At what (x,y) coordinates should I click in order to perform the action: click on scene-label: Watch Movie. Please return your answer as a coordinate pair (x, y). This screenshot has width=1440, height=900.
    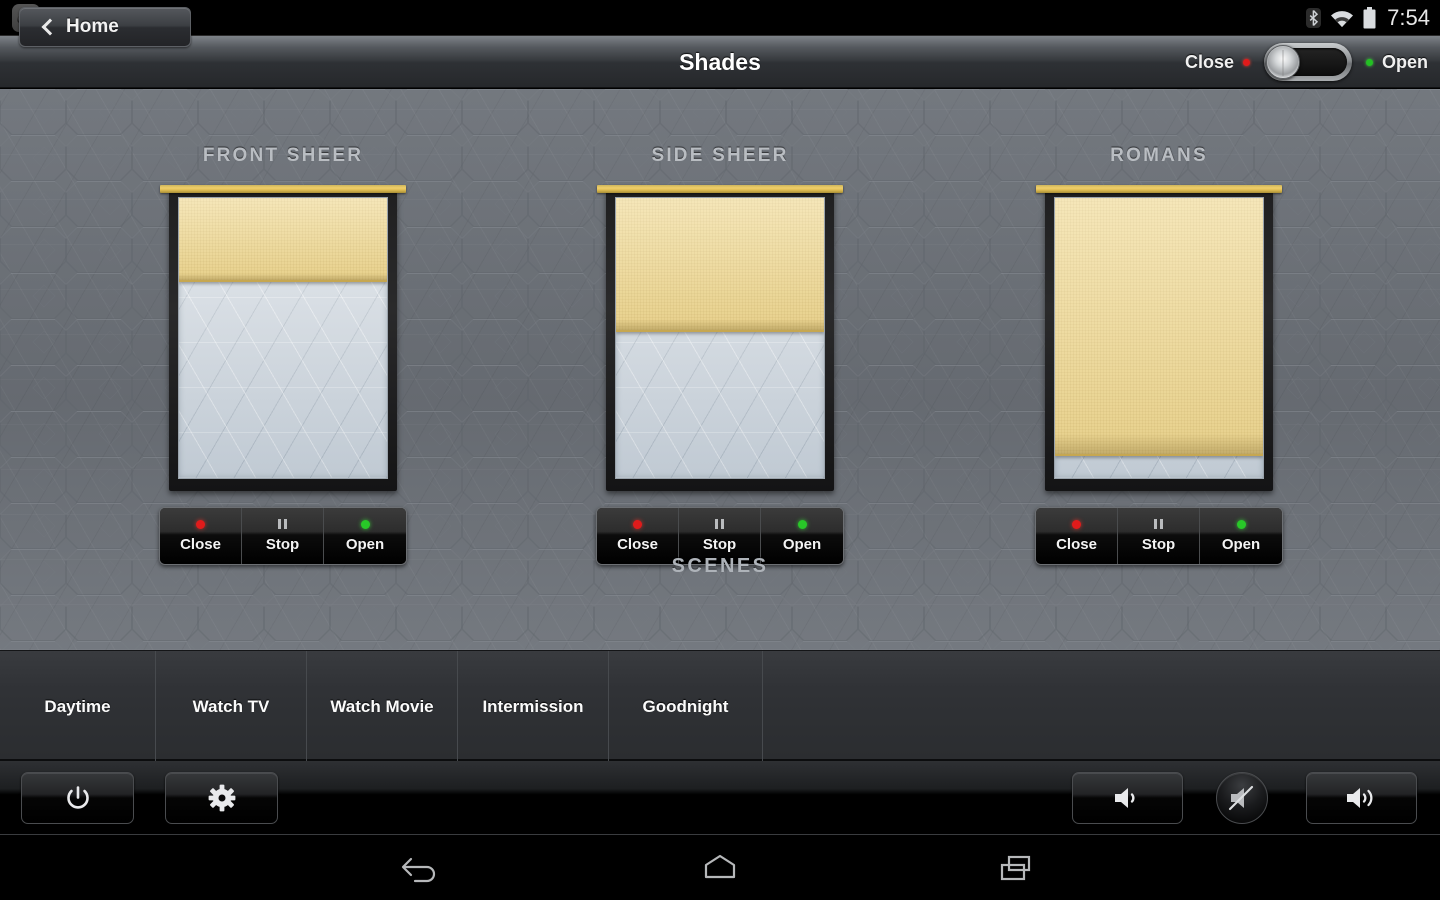
    Looking at the image, I should click on (382, 706).